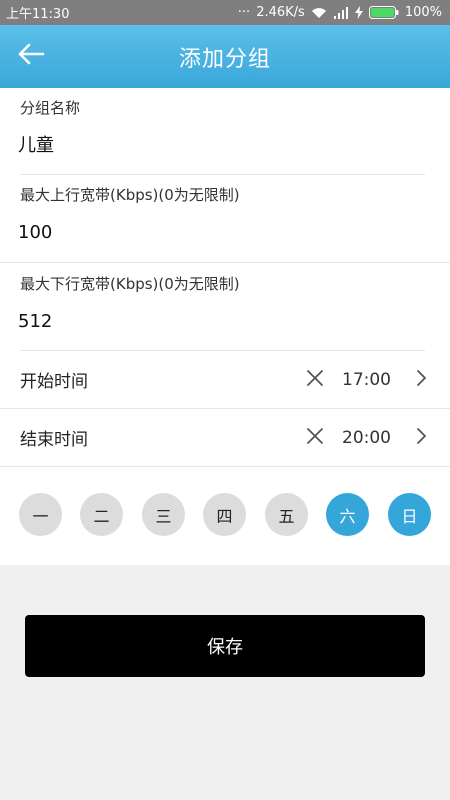 This screenshot has height=800, width=450. I want to click on weekday-fri: 五, so click(286, 514).